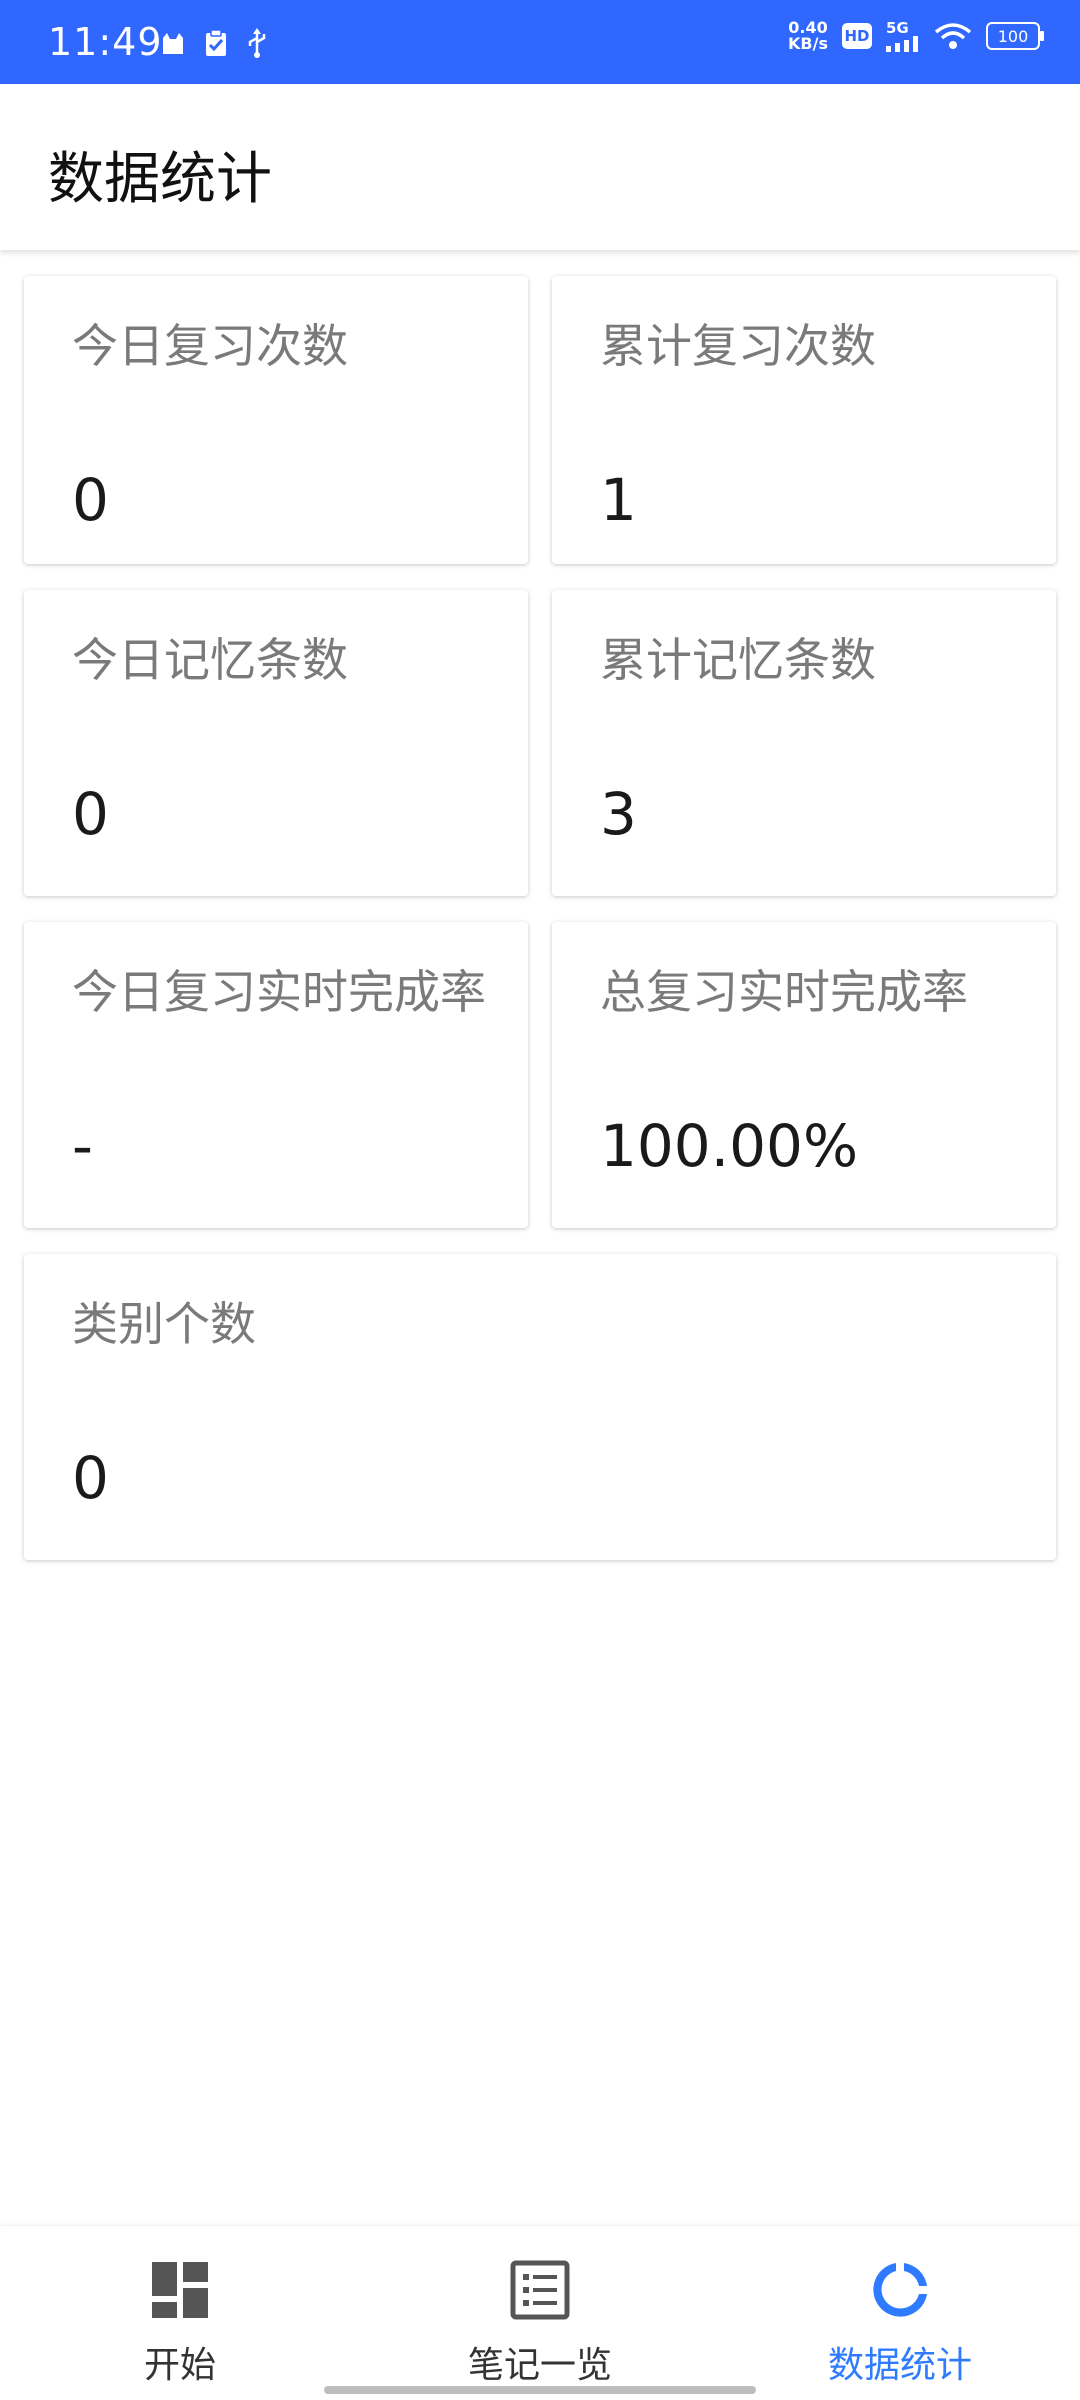 The width and height of the screenshot is (1080, 2400). What do you see at coordinates (784, 992) in the screenshot?
I see `stat-label: 总复习实时完成率` at bounding box center [784, 992].